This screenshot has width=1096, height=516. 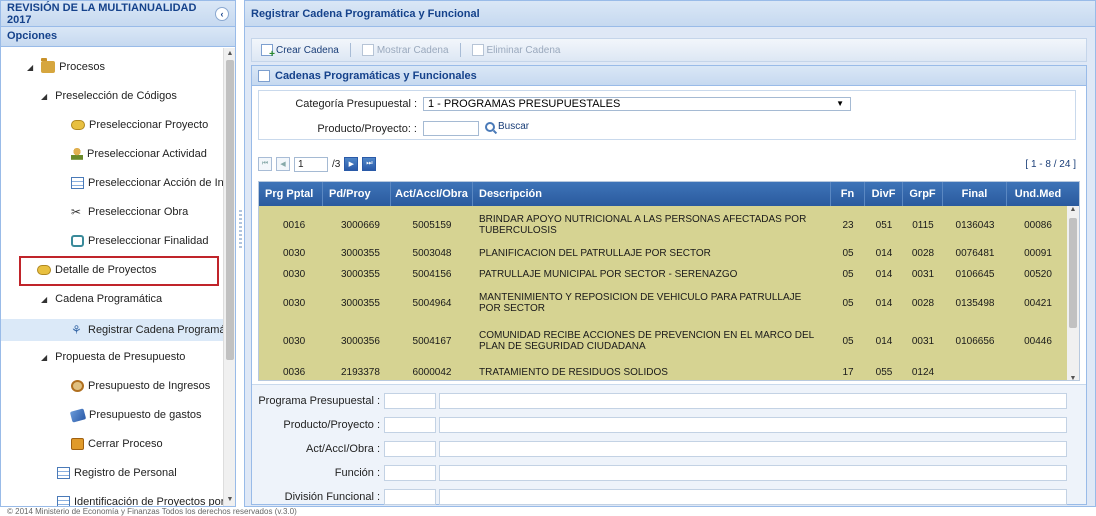 I want to click on tree-node-label: Preseleccionar Actividad, so click(x=147, y=154).